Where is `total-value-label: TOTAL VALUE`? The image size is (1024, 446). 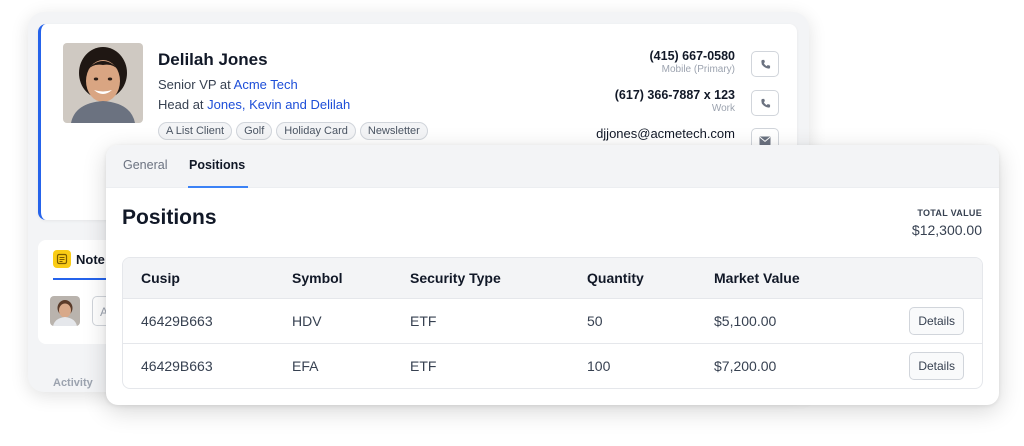
total-value-label: TOTAL VALUE is located at coordinates (949, 213).